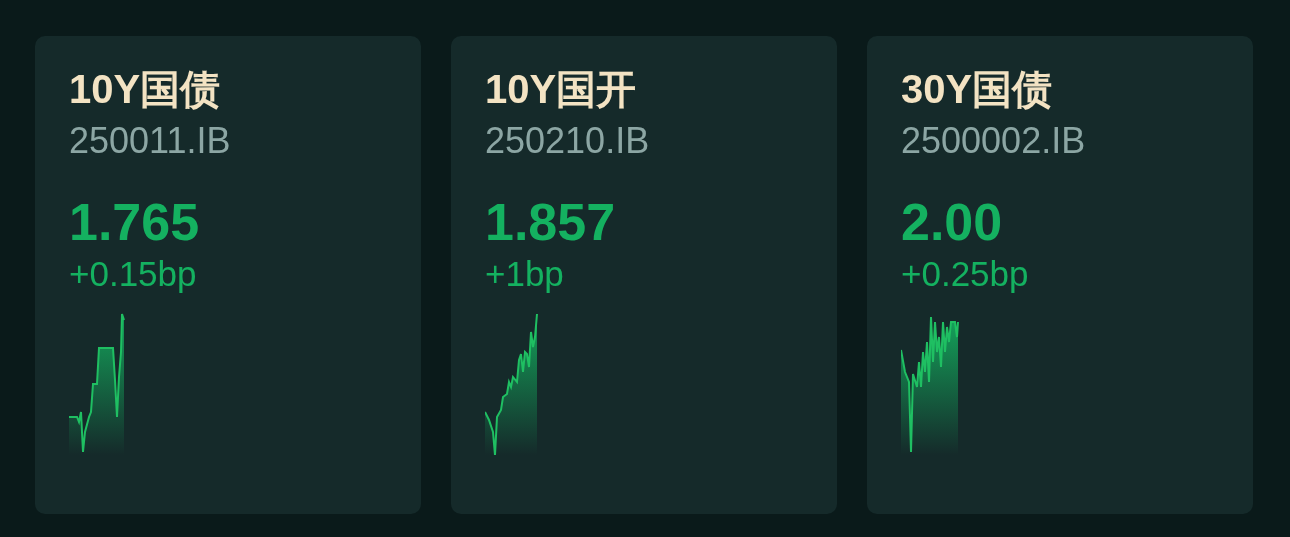 Image resolution: width=1290 pixels, height=537 pixels. What do you see at coordinates (134, 222) in the screenshot?
I see `yield-value: 1.765` at bounding box center [134, 222].